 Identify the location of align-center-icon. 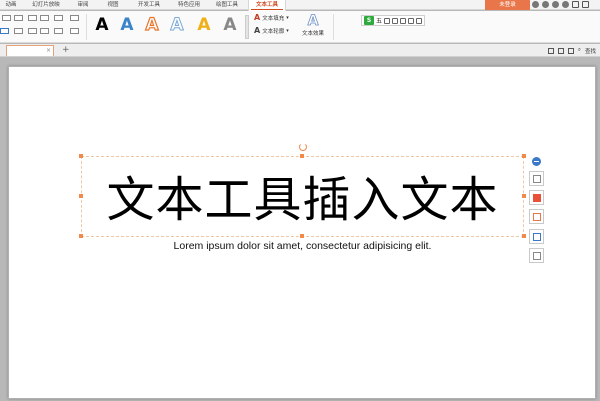
(18, 31).